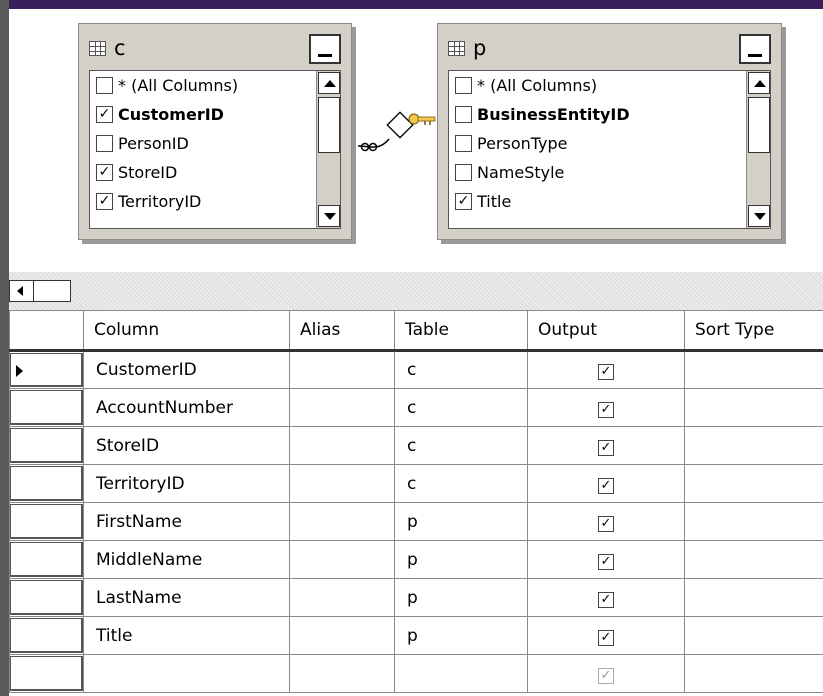 Image resolution: width=823 pixels, height=696 pixels. What do you see at coordinates (186, 635) in the screenshot?
I see `cell-column: Title` at bounding box center [186, 635].